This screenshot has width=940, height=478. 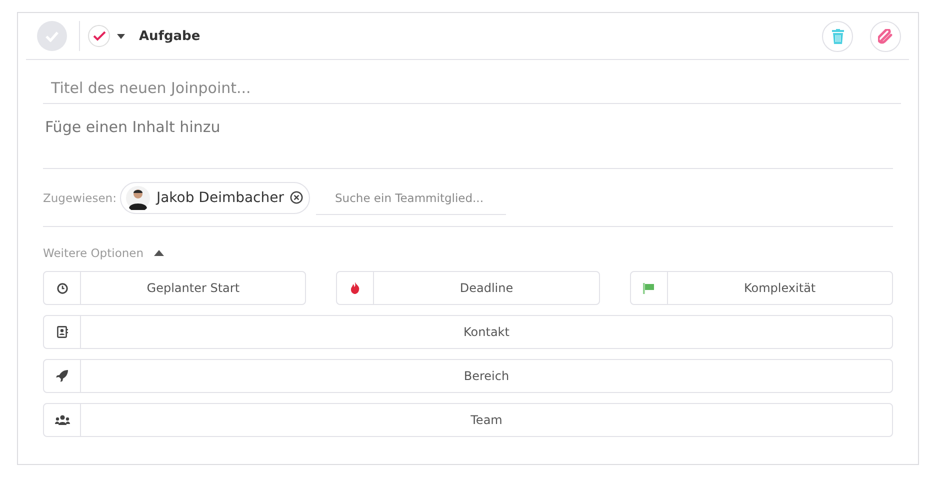 I want to click on option-button: Kontakt, so click(x=468, y=332).